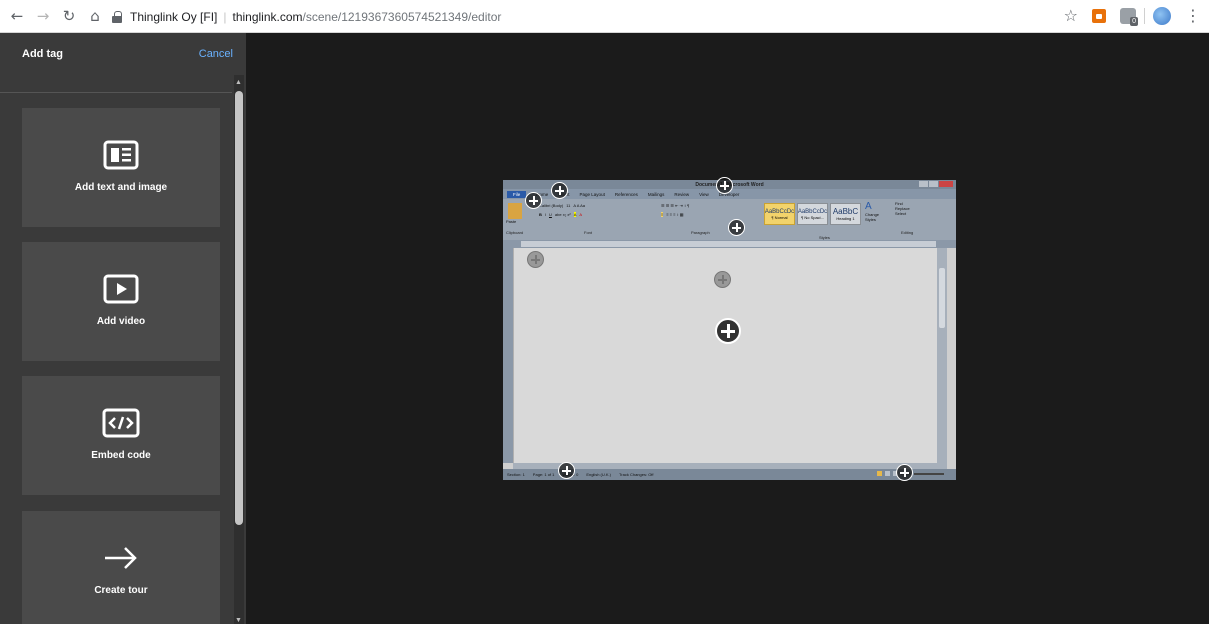 Image resolution: width=1209 pixels, height=624 pixels. Describe the element at coordinates (936, 184) in the screenshot. I see `window-controls` at that location.